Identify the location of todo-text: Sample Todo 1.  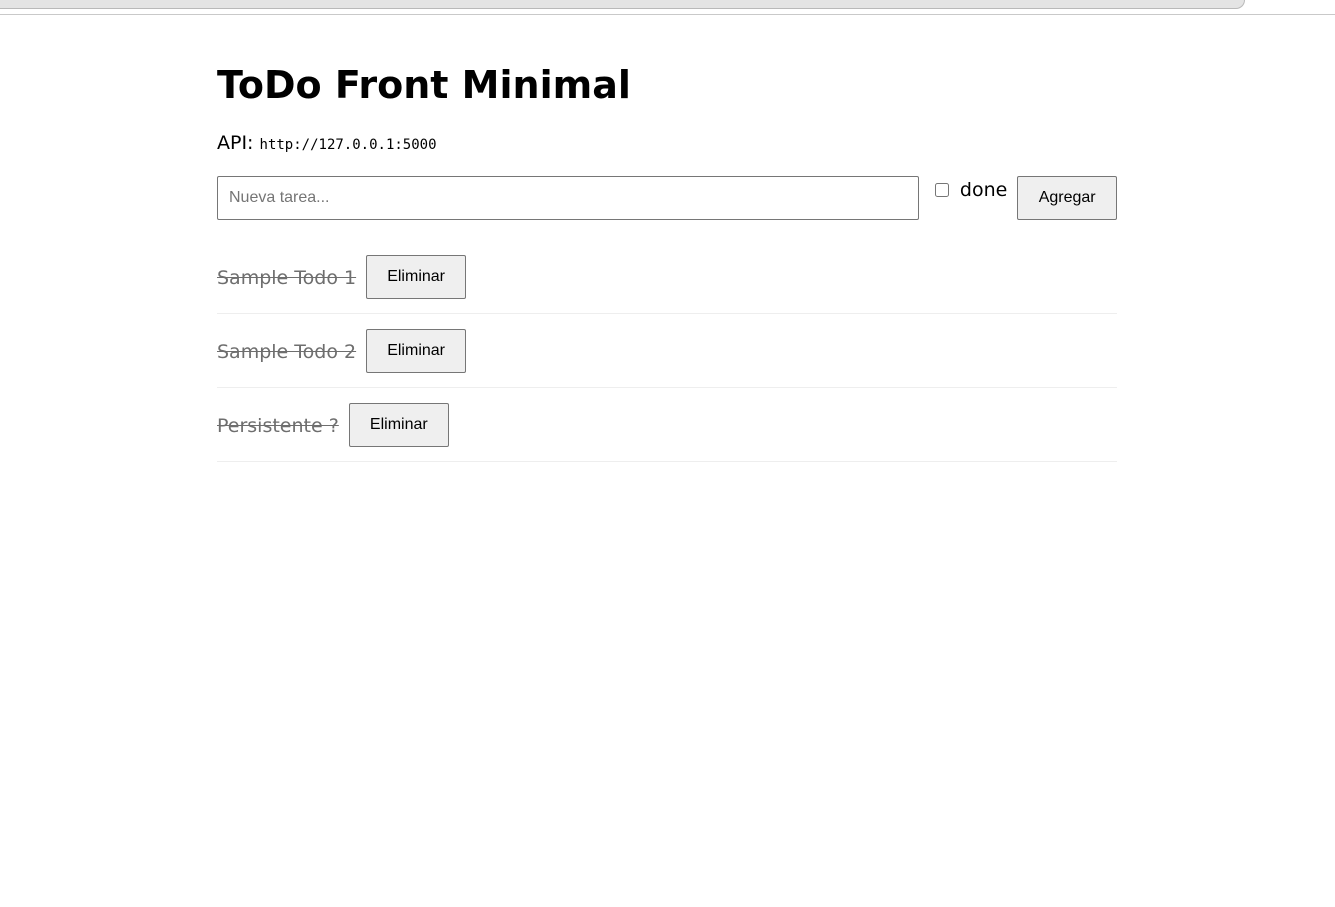
(287, 278).